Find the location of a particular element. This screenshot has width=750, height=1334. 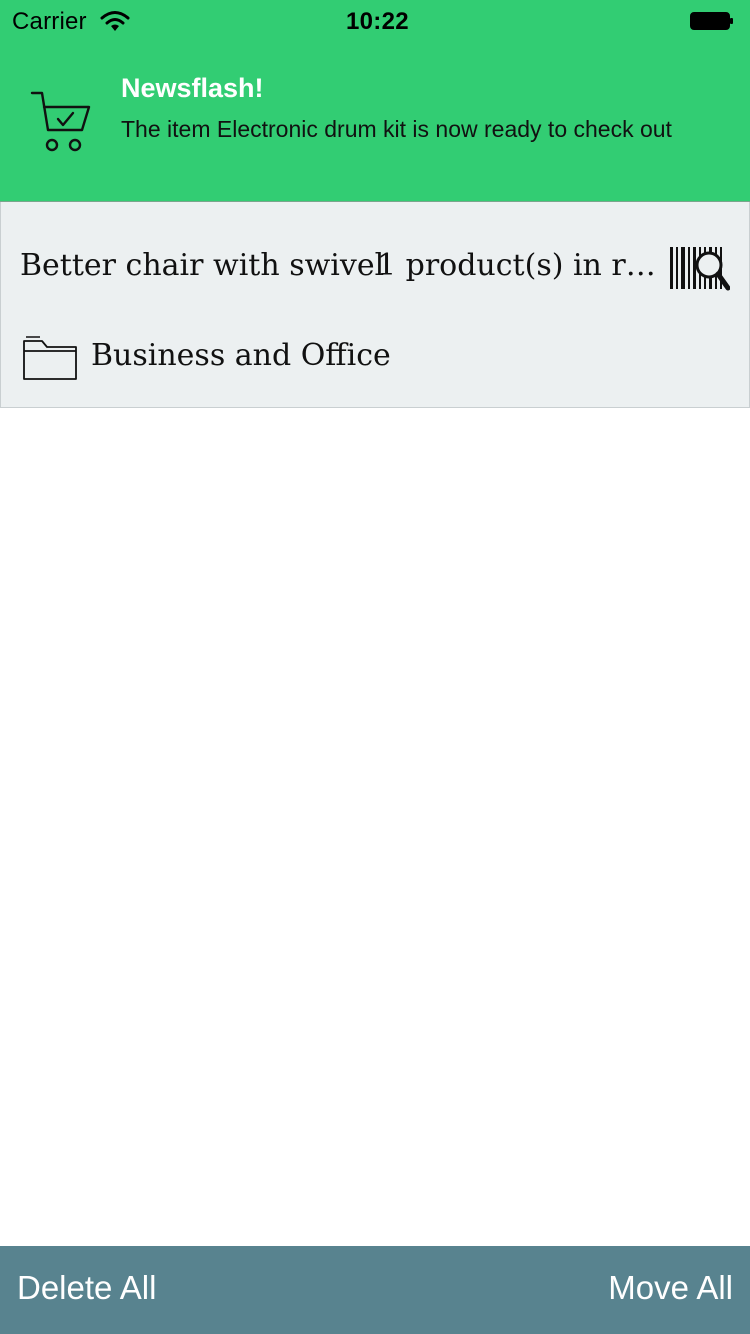

move-all-button: Move All is located at coordinates (670, 1288).